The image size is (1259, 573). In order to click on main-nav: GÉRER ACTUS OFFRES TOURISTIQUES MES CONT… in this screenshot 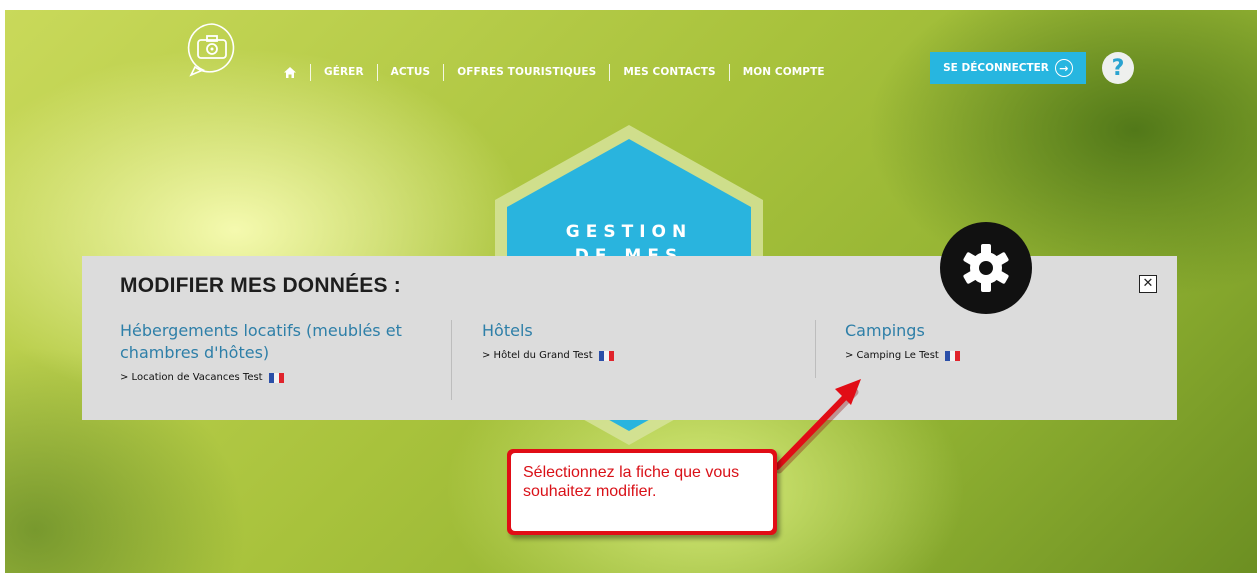, I will do `click(560, 72)`.